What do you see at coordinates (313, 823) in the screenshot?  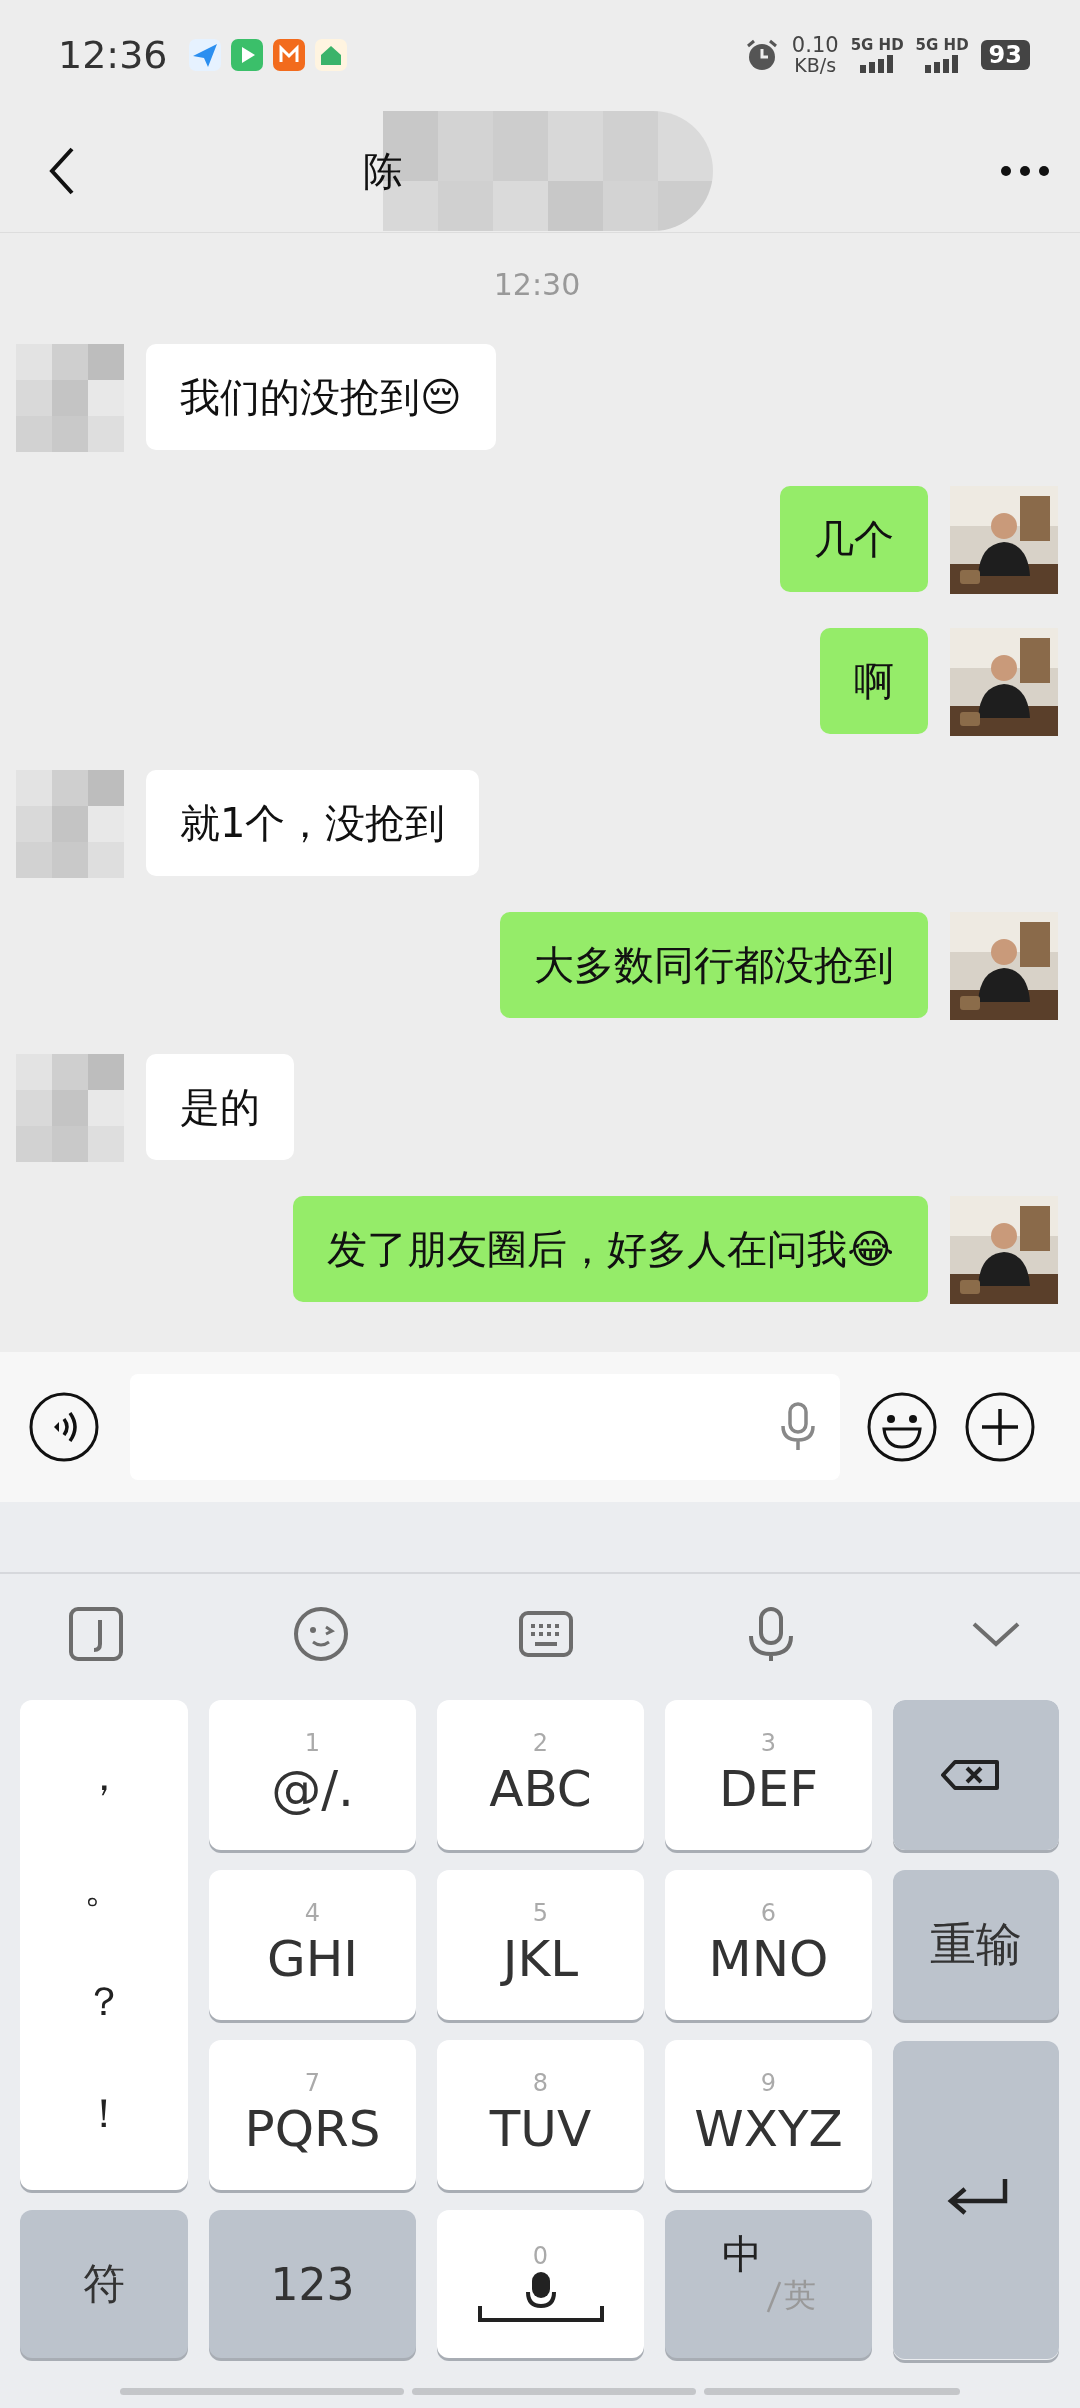 I see `message-bubble: 就1个，没抢到` at bounding box center [313, 823].